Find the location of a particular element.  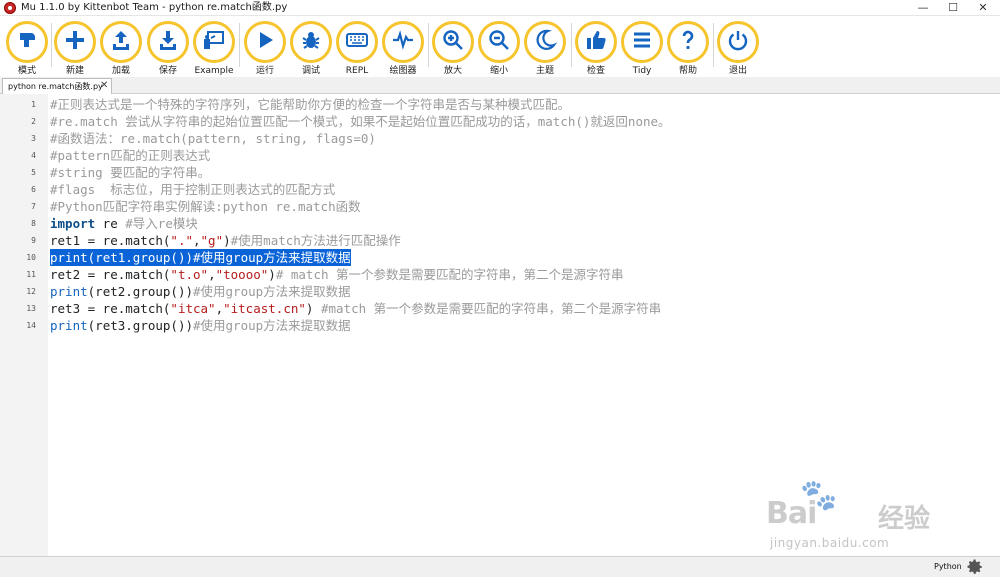

tab-bar: python re.match函数.py ✕ is located at coordinates (500, 85).